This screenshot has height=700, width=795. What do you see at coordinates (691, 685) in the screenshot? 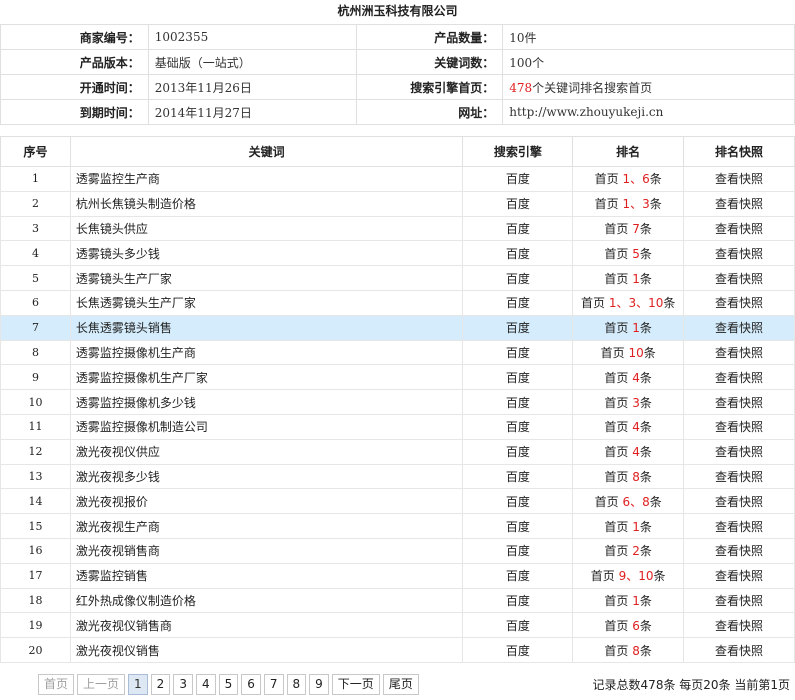
I see `pager-summary: 记录总数478条 每页20条 当前第1页` at bounding box center [691, 685].